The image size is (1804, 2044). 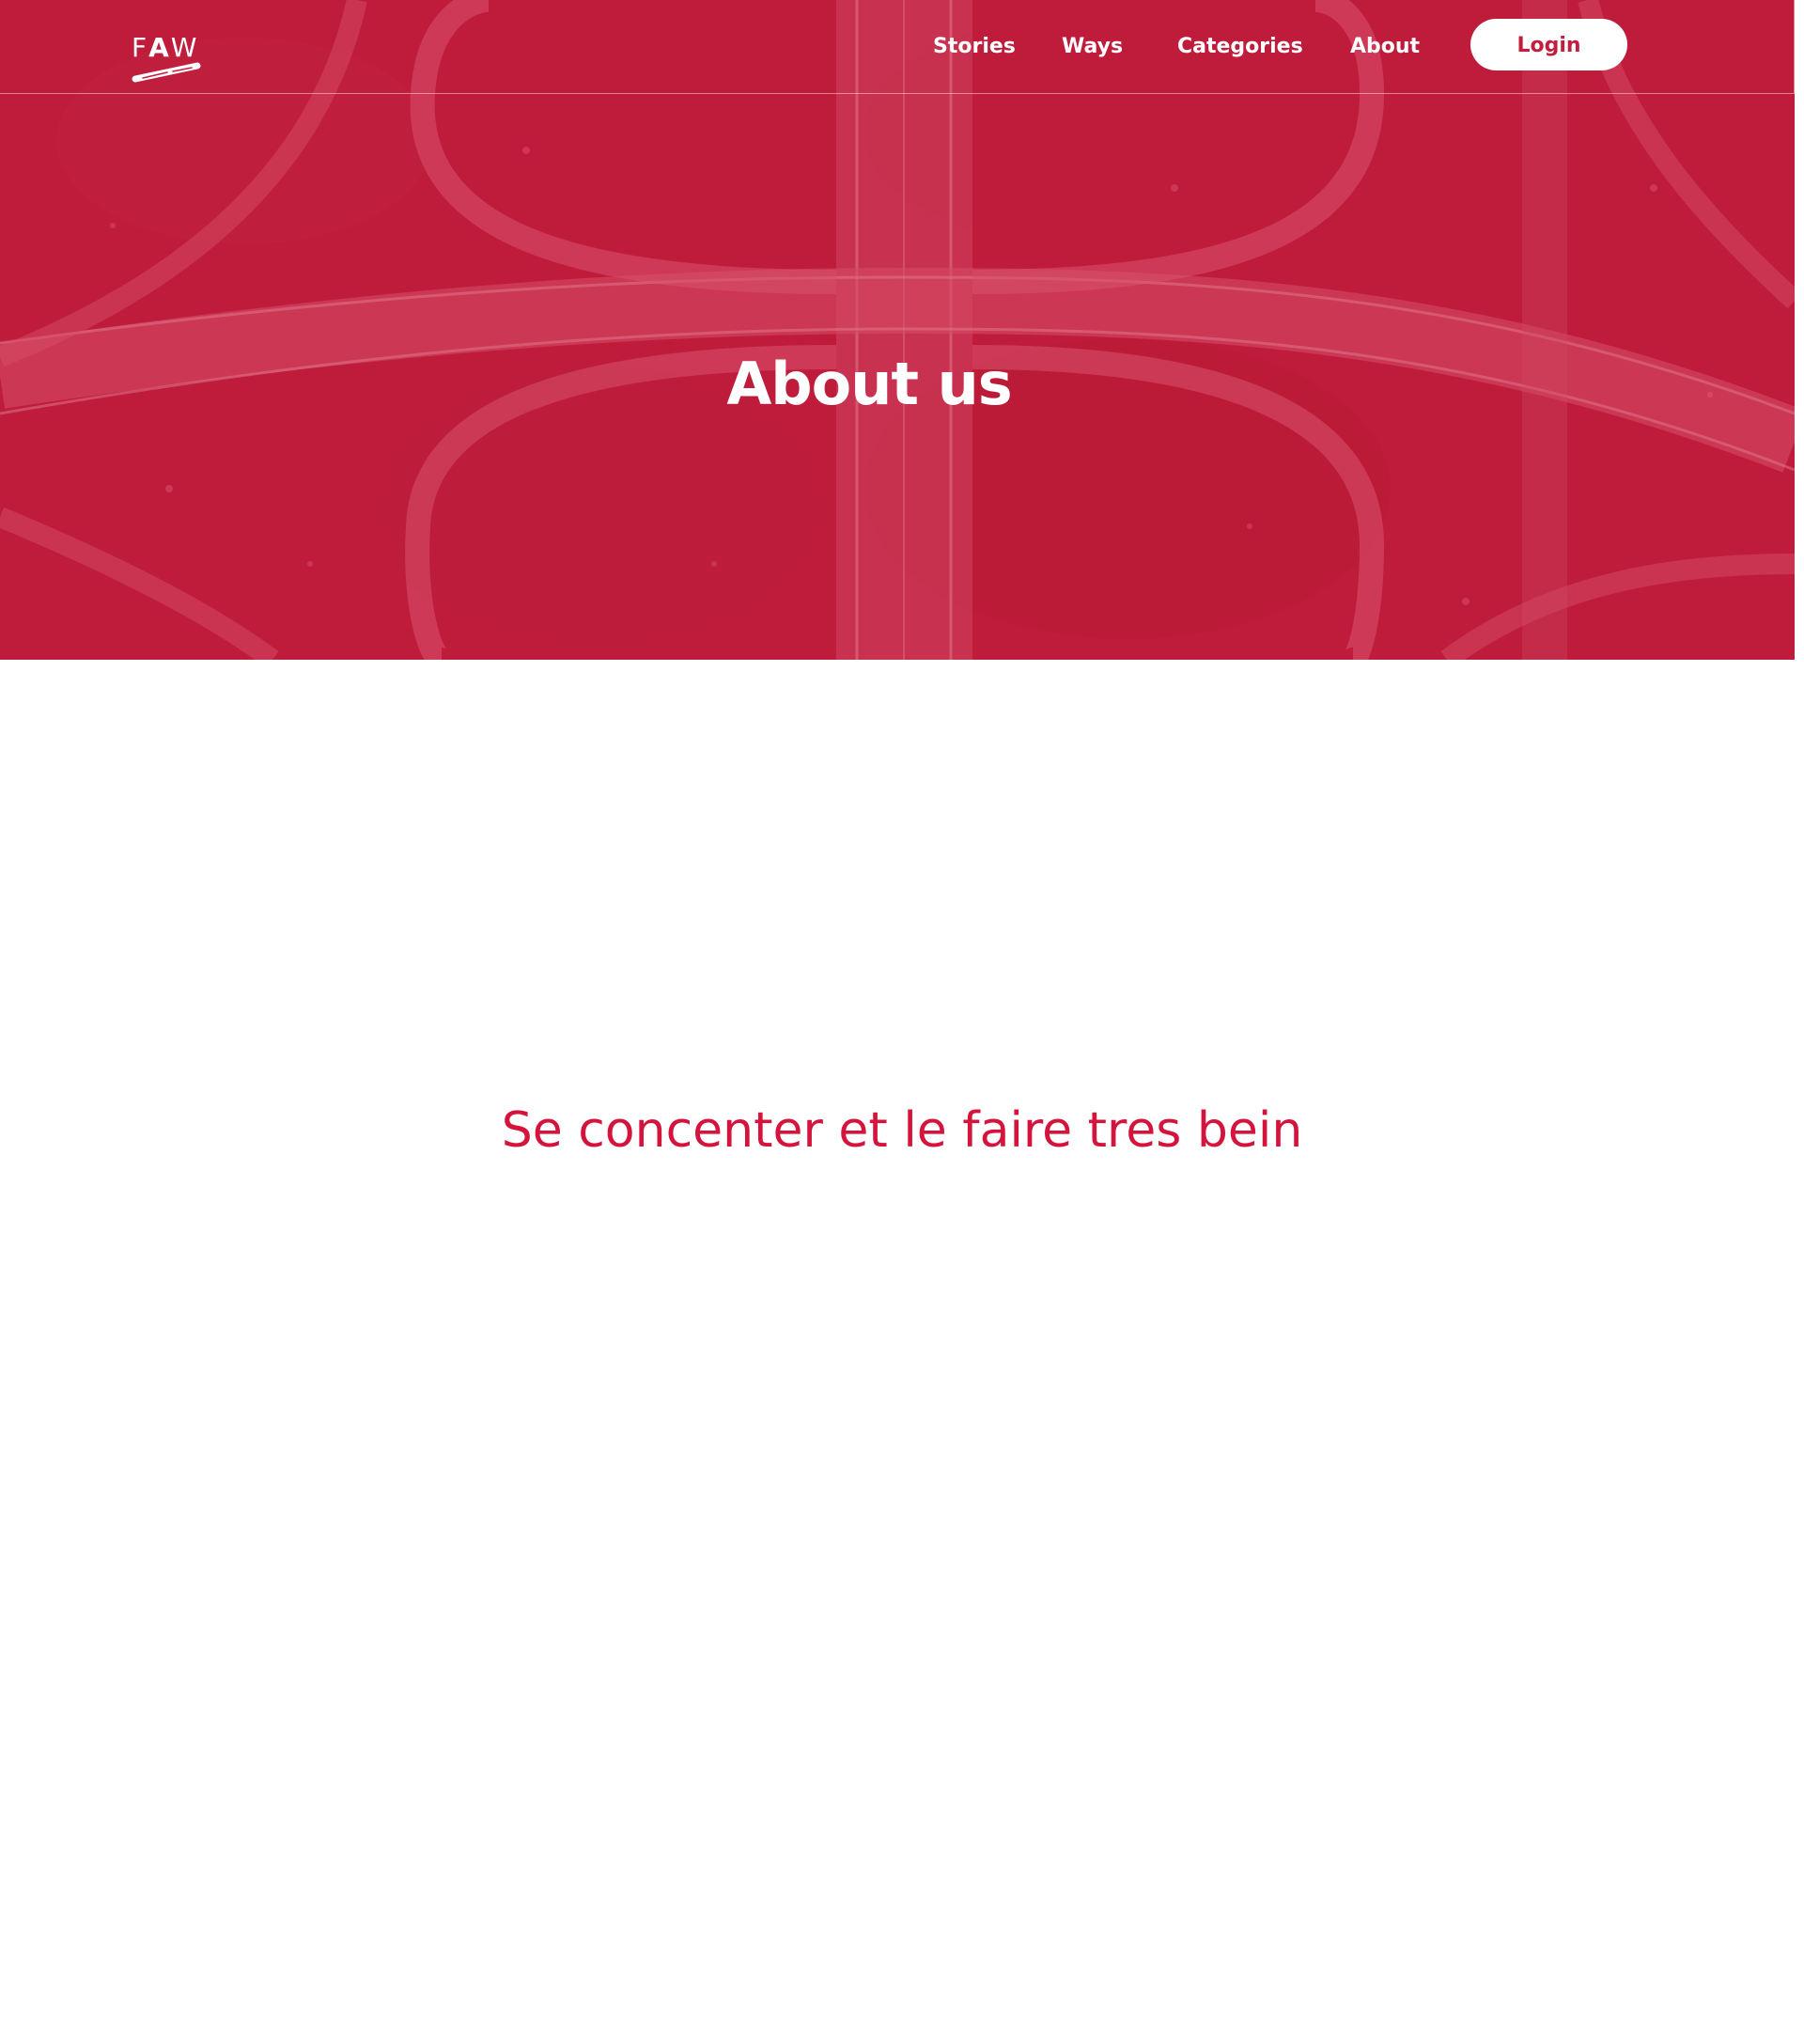 I want to click on nav-item-categories: Categories, so click(x=1240, y=47).